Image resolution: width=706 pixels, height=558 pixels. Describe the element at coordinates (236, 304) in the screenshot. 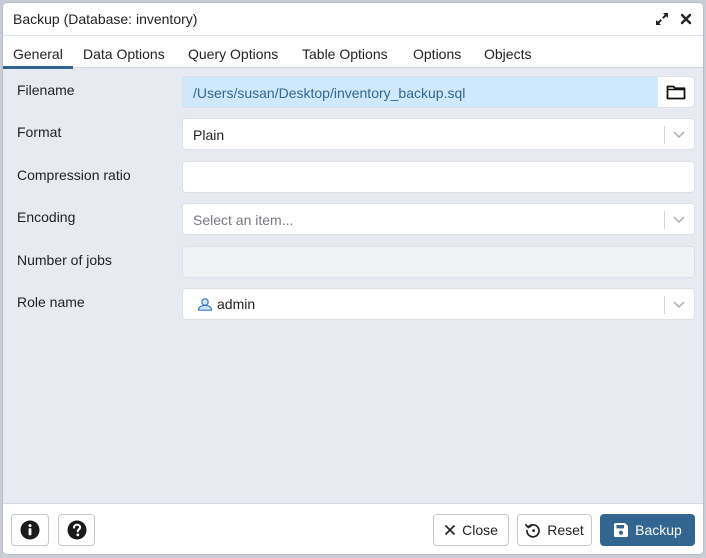

I see `role-name-value: admin` at that location.